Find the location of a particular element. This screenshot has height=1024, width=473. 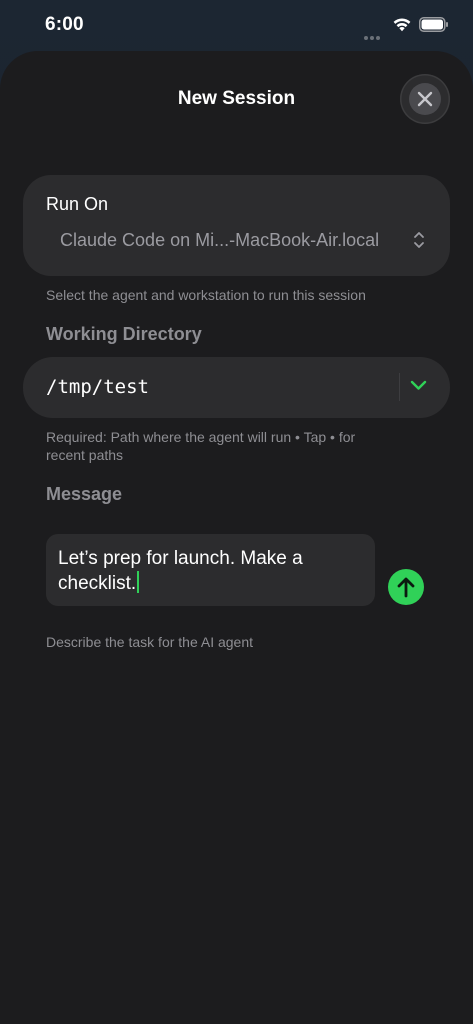

chevron-updown-icon is located at coordinates (419, 240).